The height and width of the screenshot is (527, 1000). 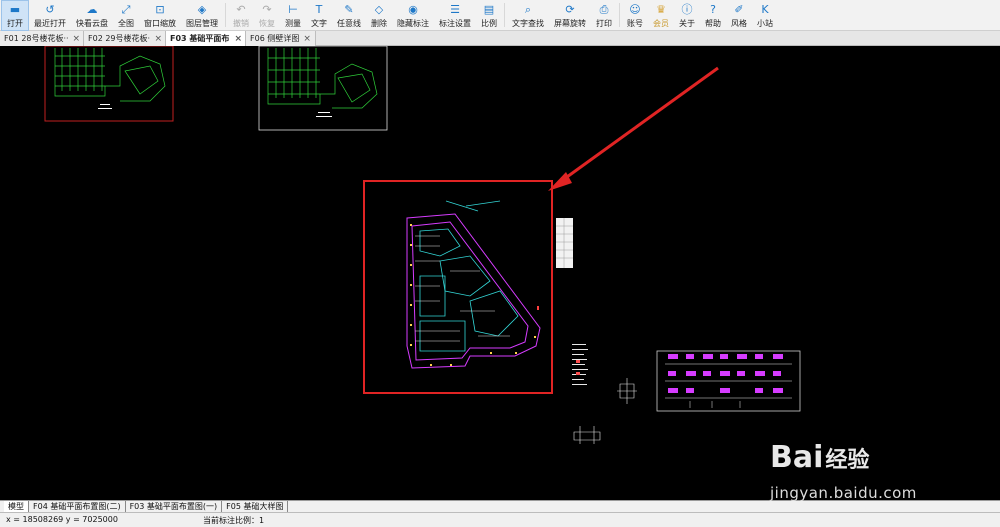 I want to click on baidu-jingyan-watermark-logo: Bai经验, so click(x=819, y=457).